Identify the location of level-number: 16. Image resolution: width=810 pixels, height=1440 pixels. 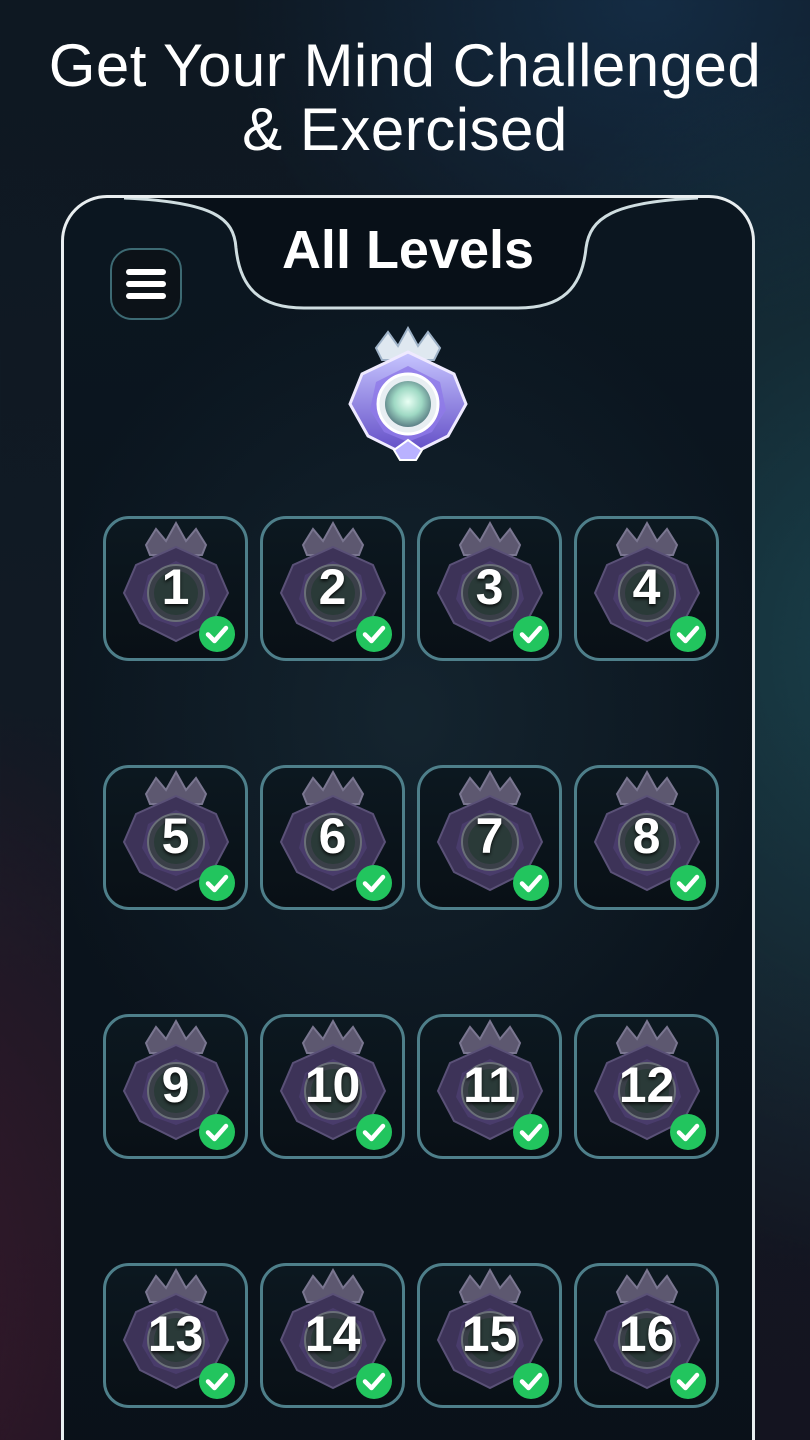
(646, 1334).